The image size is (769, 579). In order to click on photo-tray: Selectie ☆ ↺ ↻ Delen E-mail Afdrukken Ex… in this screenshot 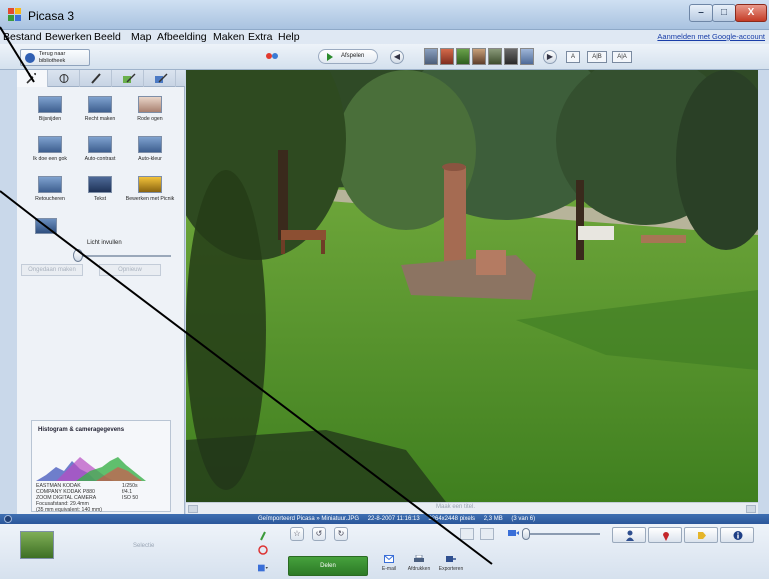, I will do `click(384, 551)`.